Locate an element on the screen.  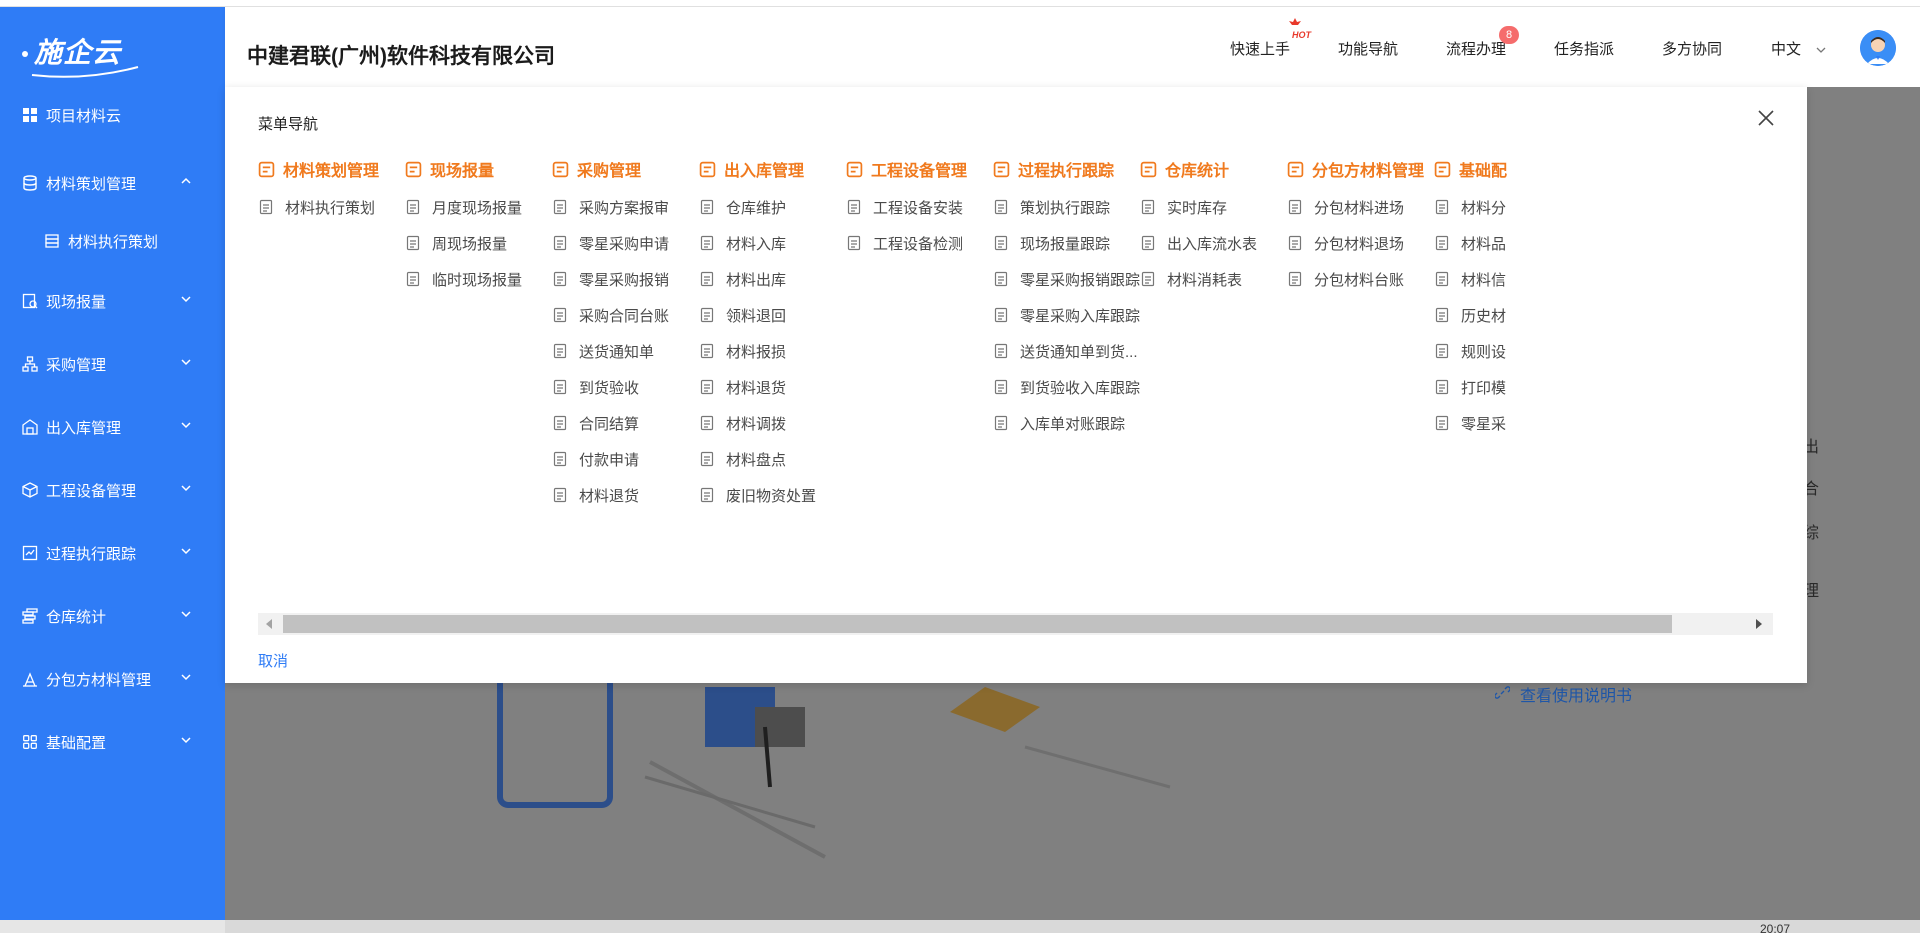
menu-item: 材料盘点 is located at coordinates (742, 459).